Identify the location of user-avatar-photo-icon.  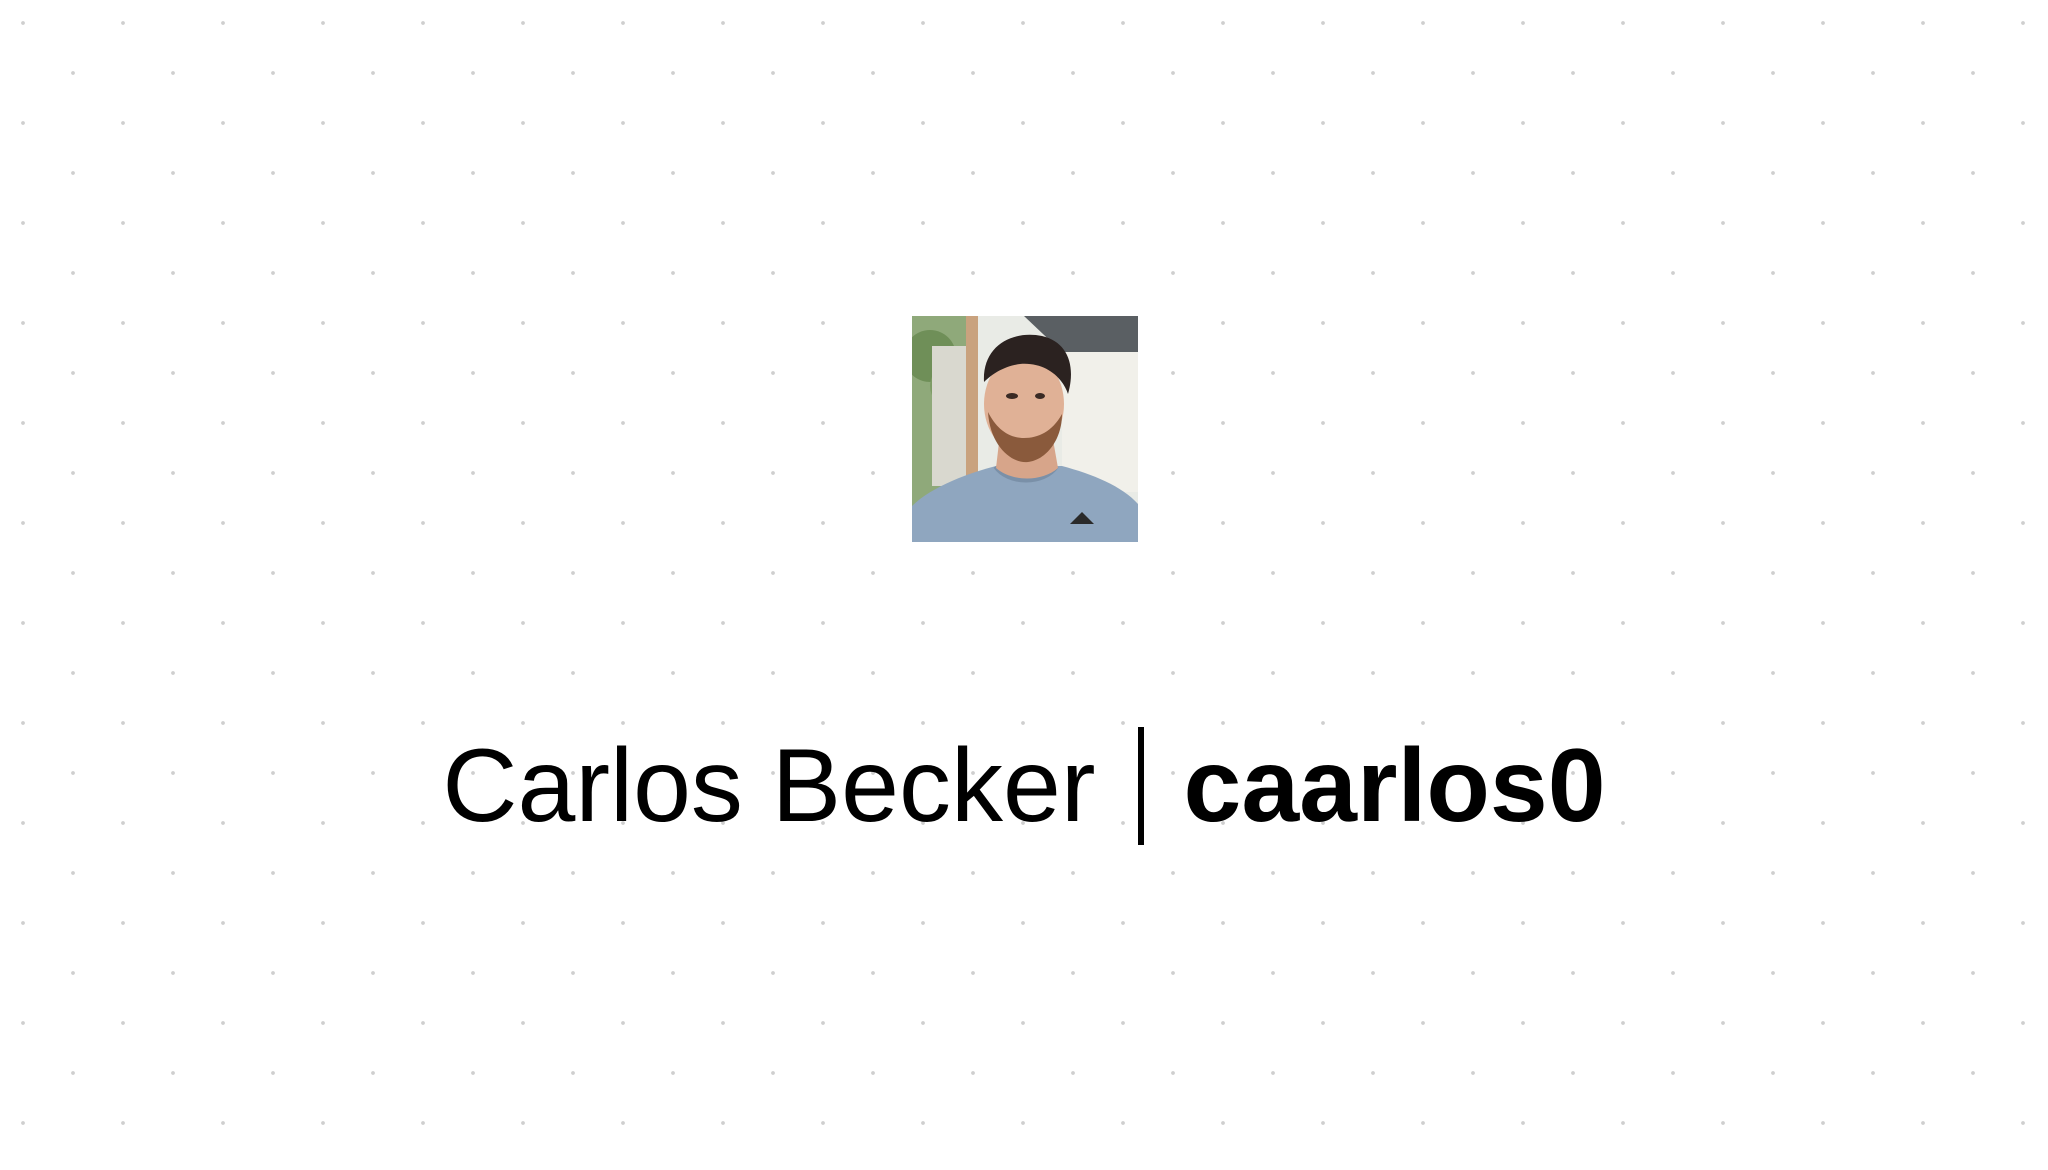
(1025, 429).